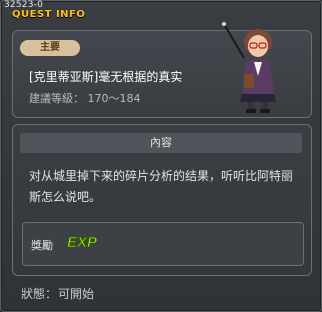 The height and width of the screenshot is (312, 322). What do you see at coordinates (49, 14) in the screenshot?
I see `window-title: QUEST INFO` at bounding box center [49, 14].